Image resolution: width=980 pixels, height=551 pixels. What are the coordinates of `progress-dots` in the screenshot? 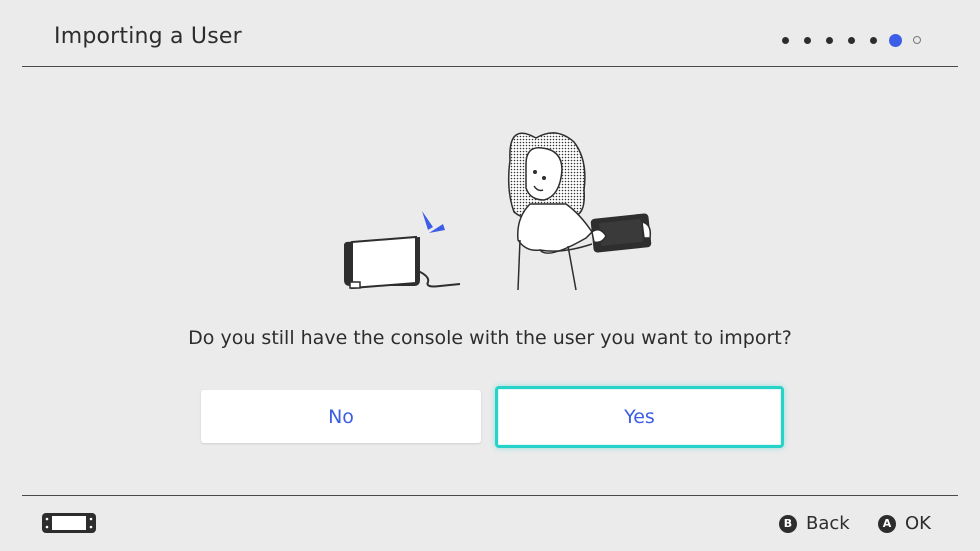 It's located at (851, 40).